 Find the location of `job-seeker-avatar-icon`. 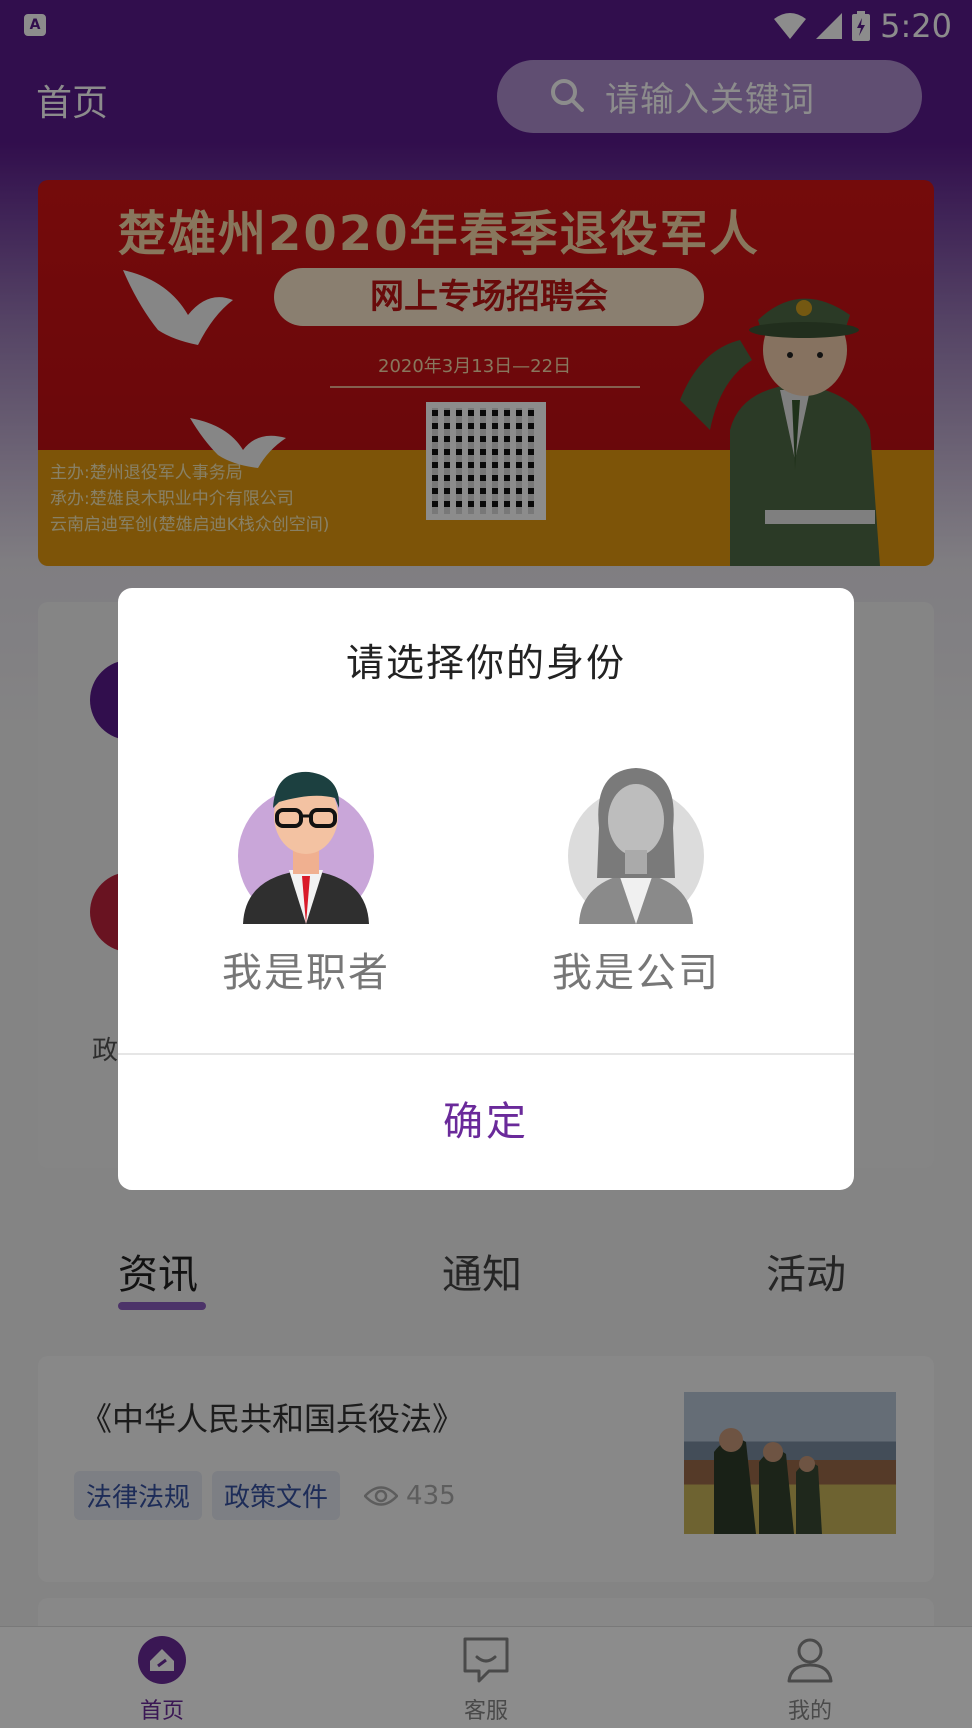

job-seeker-avatar-icon is located at coordinates (306, 841).